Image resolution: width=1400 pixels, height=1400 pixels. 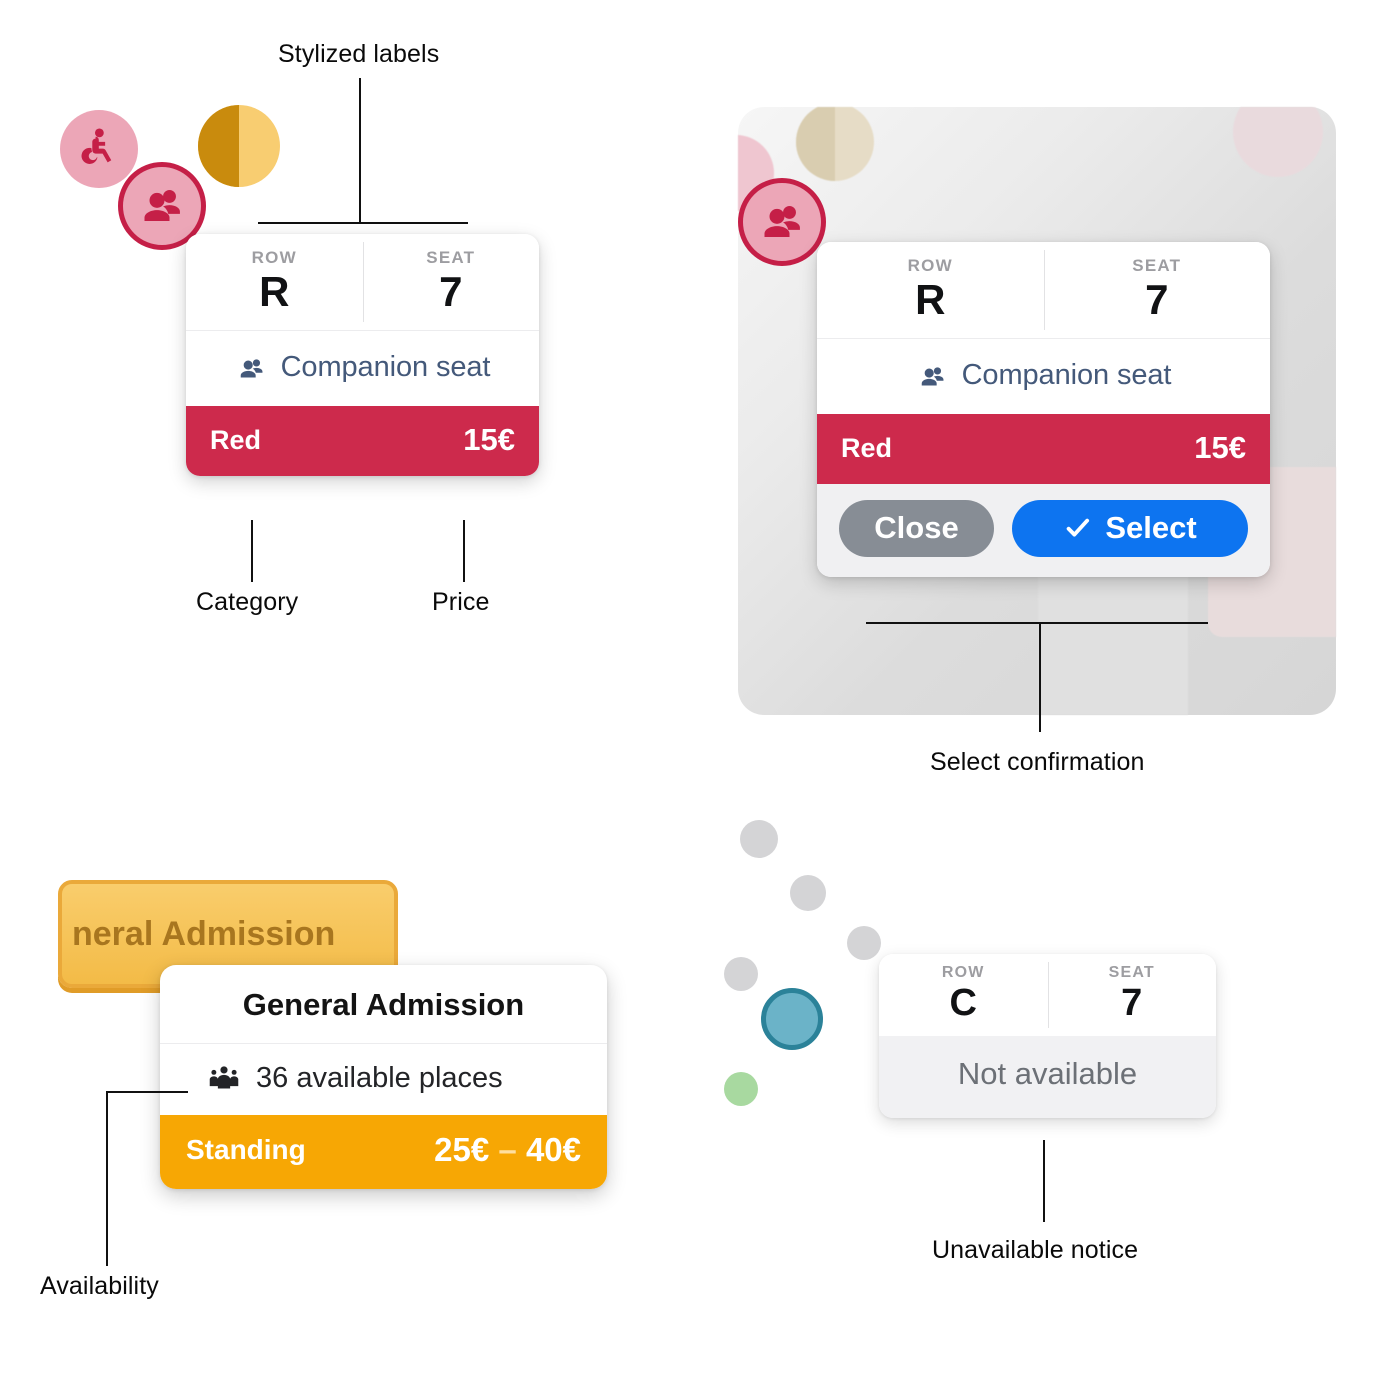 I want to click on seat-tooltip-actions: Close Select, so click(x=1043, y=531).